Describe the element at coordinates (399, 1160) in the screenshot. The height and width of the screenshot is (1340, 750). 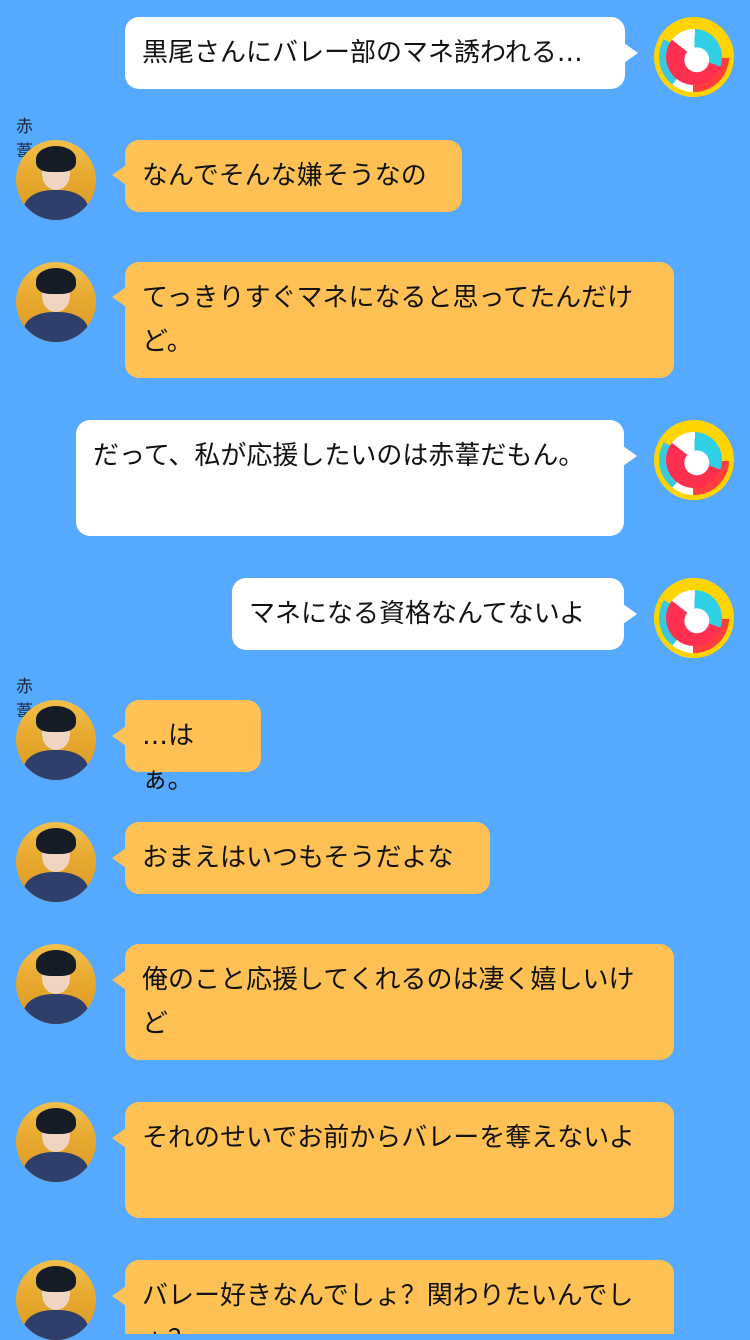
I see `message-bubble: それのせいでお前からバレーを奪えないよ` at that location.